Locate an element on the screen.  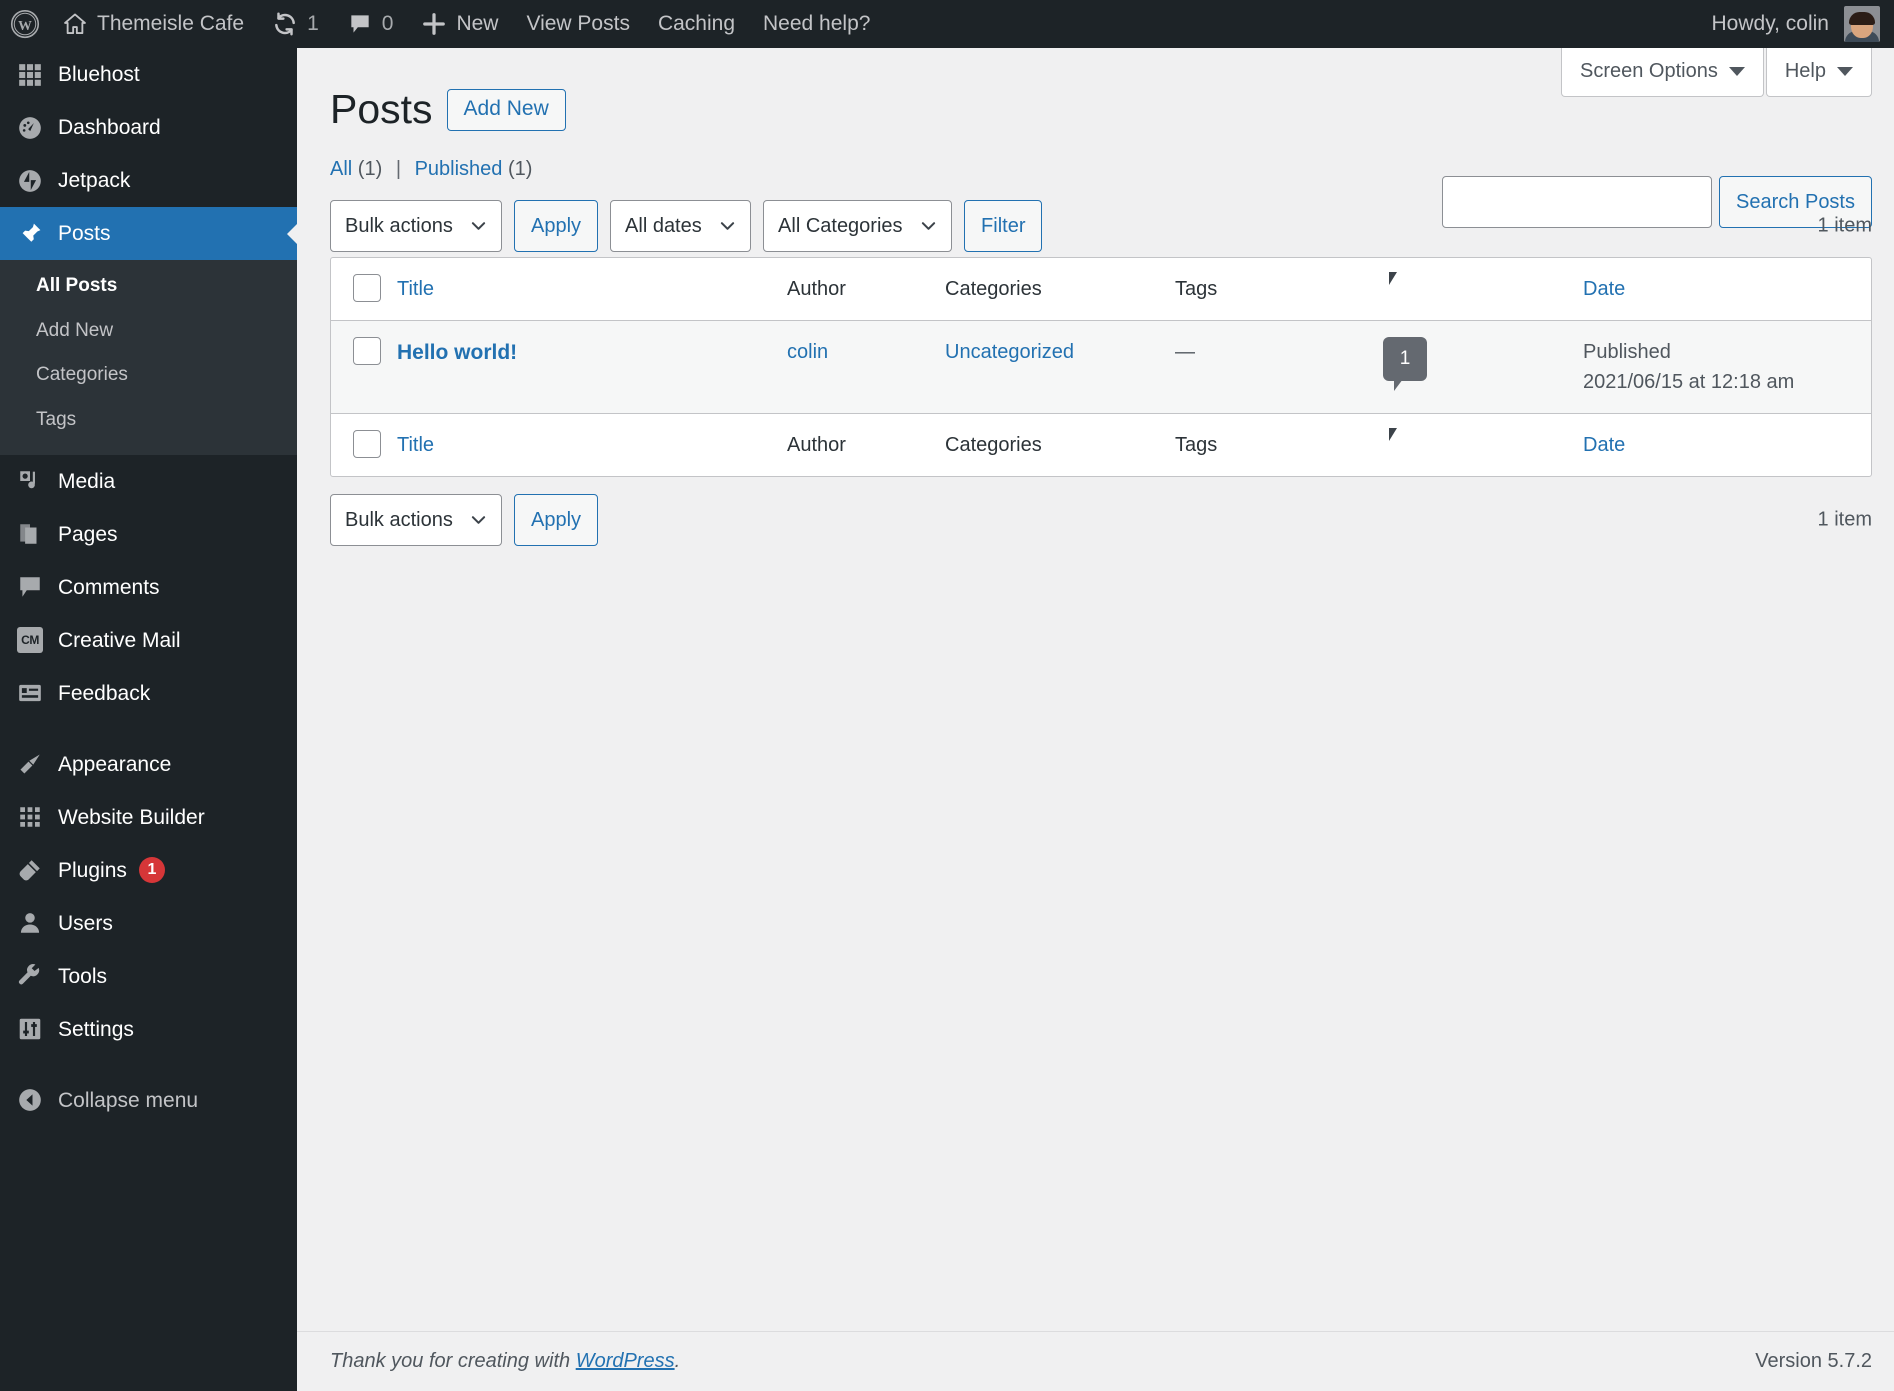
adminbar-new-content: New is located at coordinates (459, 24).